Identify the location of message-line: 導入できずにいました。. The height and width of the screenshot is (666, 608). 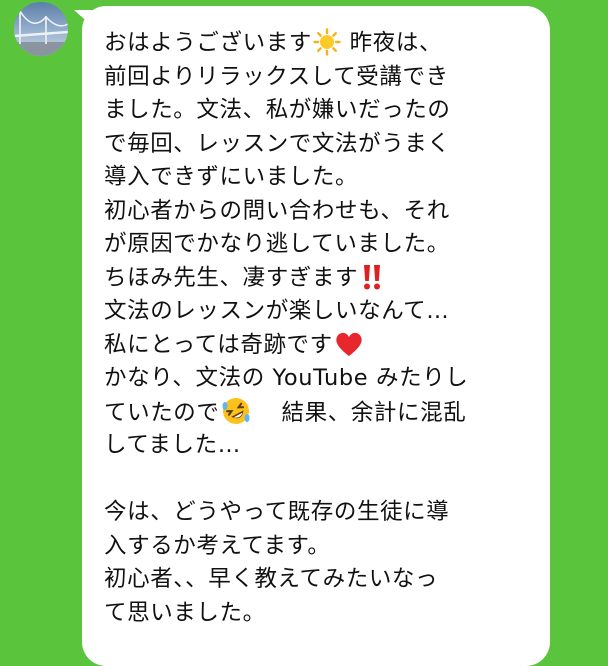
(231, 177).